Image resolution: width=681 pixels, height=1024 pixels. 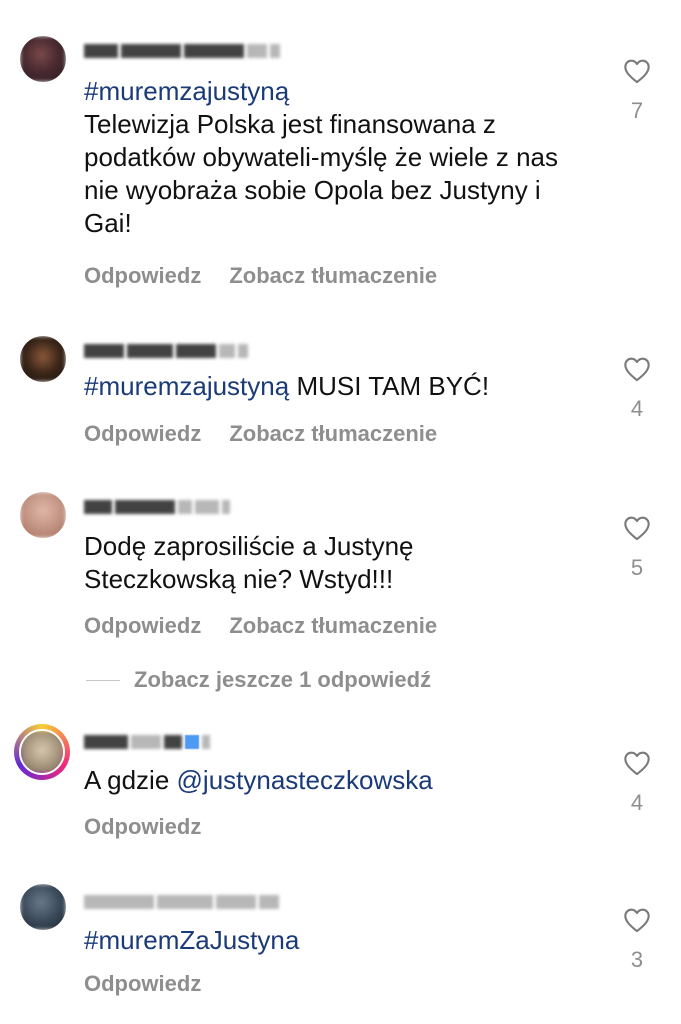 I want to click on story-ring, so click(x=42, y=752).